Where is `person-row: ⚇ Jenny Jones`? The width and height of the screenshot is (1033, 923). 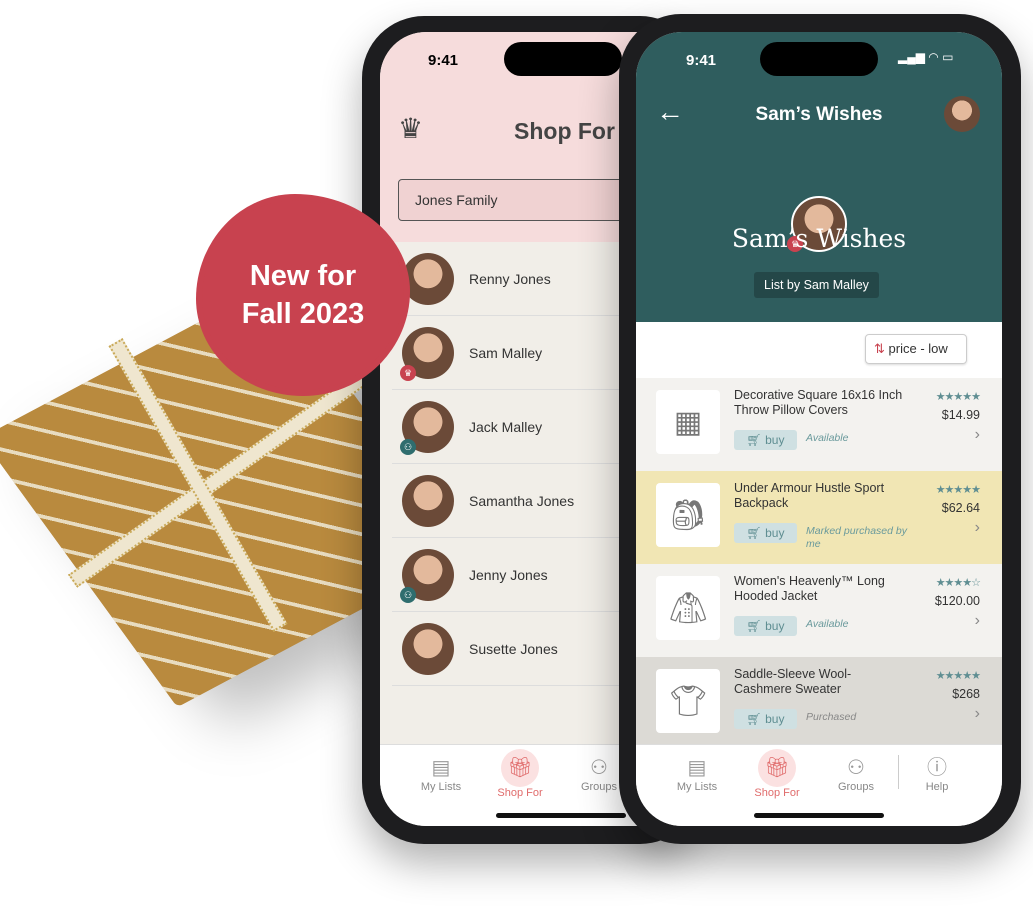
person-row: ⚇ Jenny Jones is located at coordinates (512, 575).